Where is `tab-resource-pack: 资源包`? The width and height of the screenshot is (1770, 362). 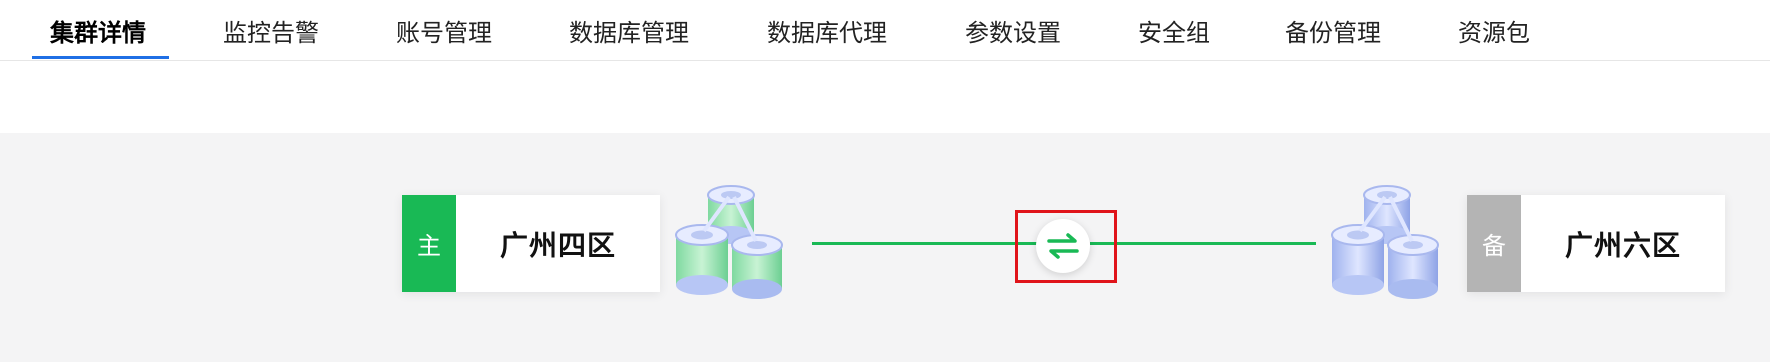
tab-resource-pack: 资源包 is located at coordinates (1494, 30).